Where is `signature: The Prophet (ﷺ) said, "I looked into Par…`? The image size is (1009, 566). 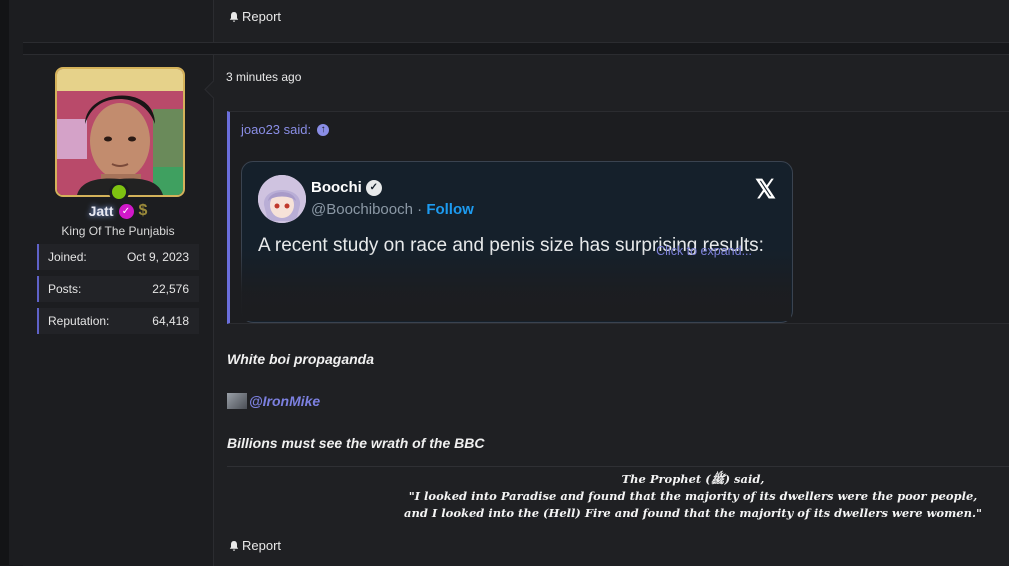 signature: The Prophet (ﷺ) said, "I looked into Par… is located at coordinates (693, 496).